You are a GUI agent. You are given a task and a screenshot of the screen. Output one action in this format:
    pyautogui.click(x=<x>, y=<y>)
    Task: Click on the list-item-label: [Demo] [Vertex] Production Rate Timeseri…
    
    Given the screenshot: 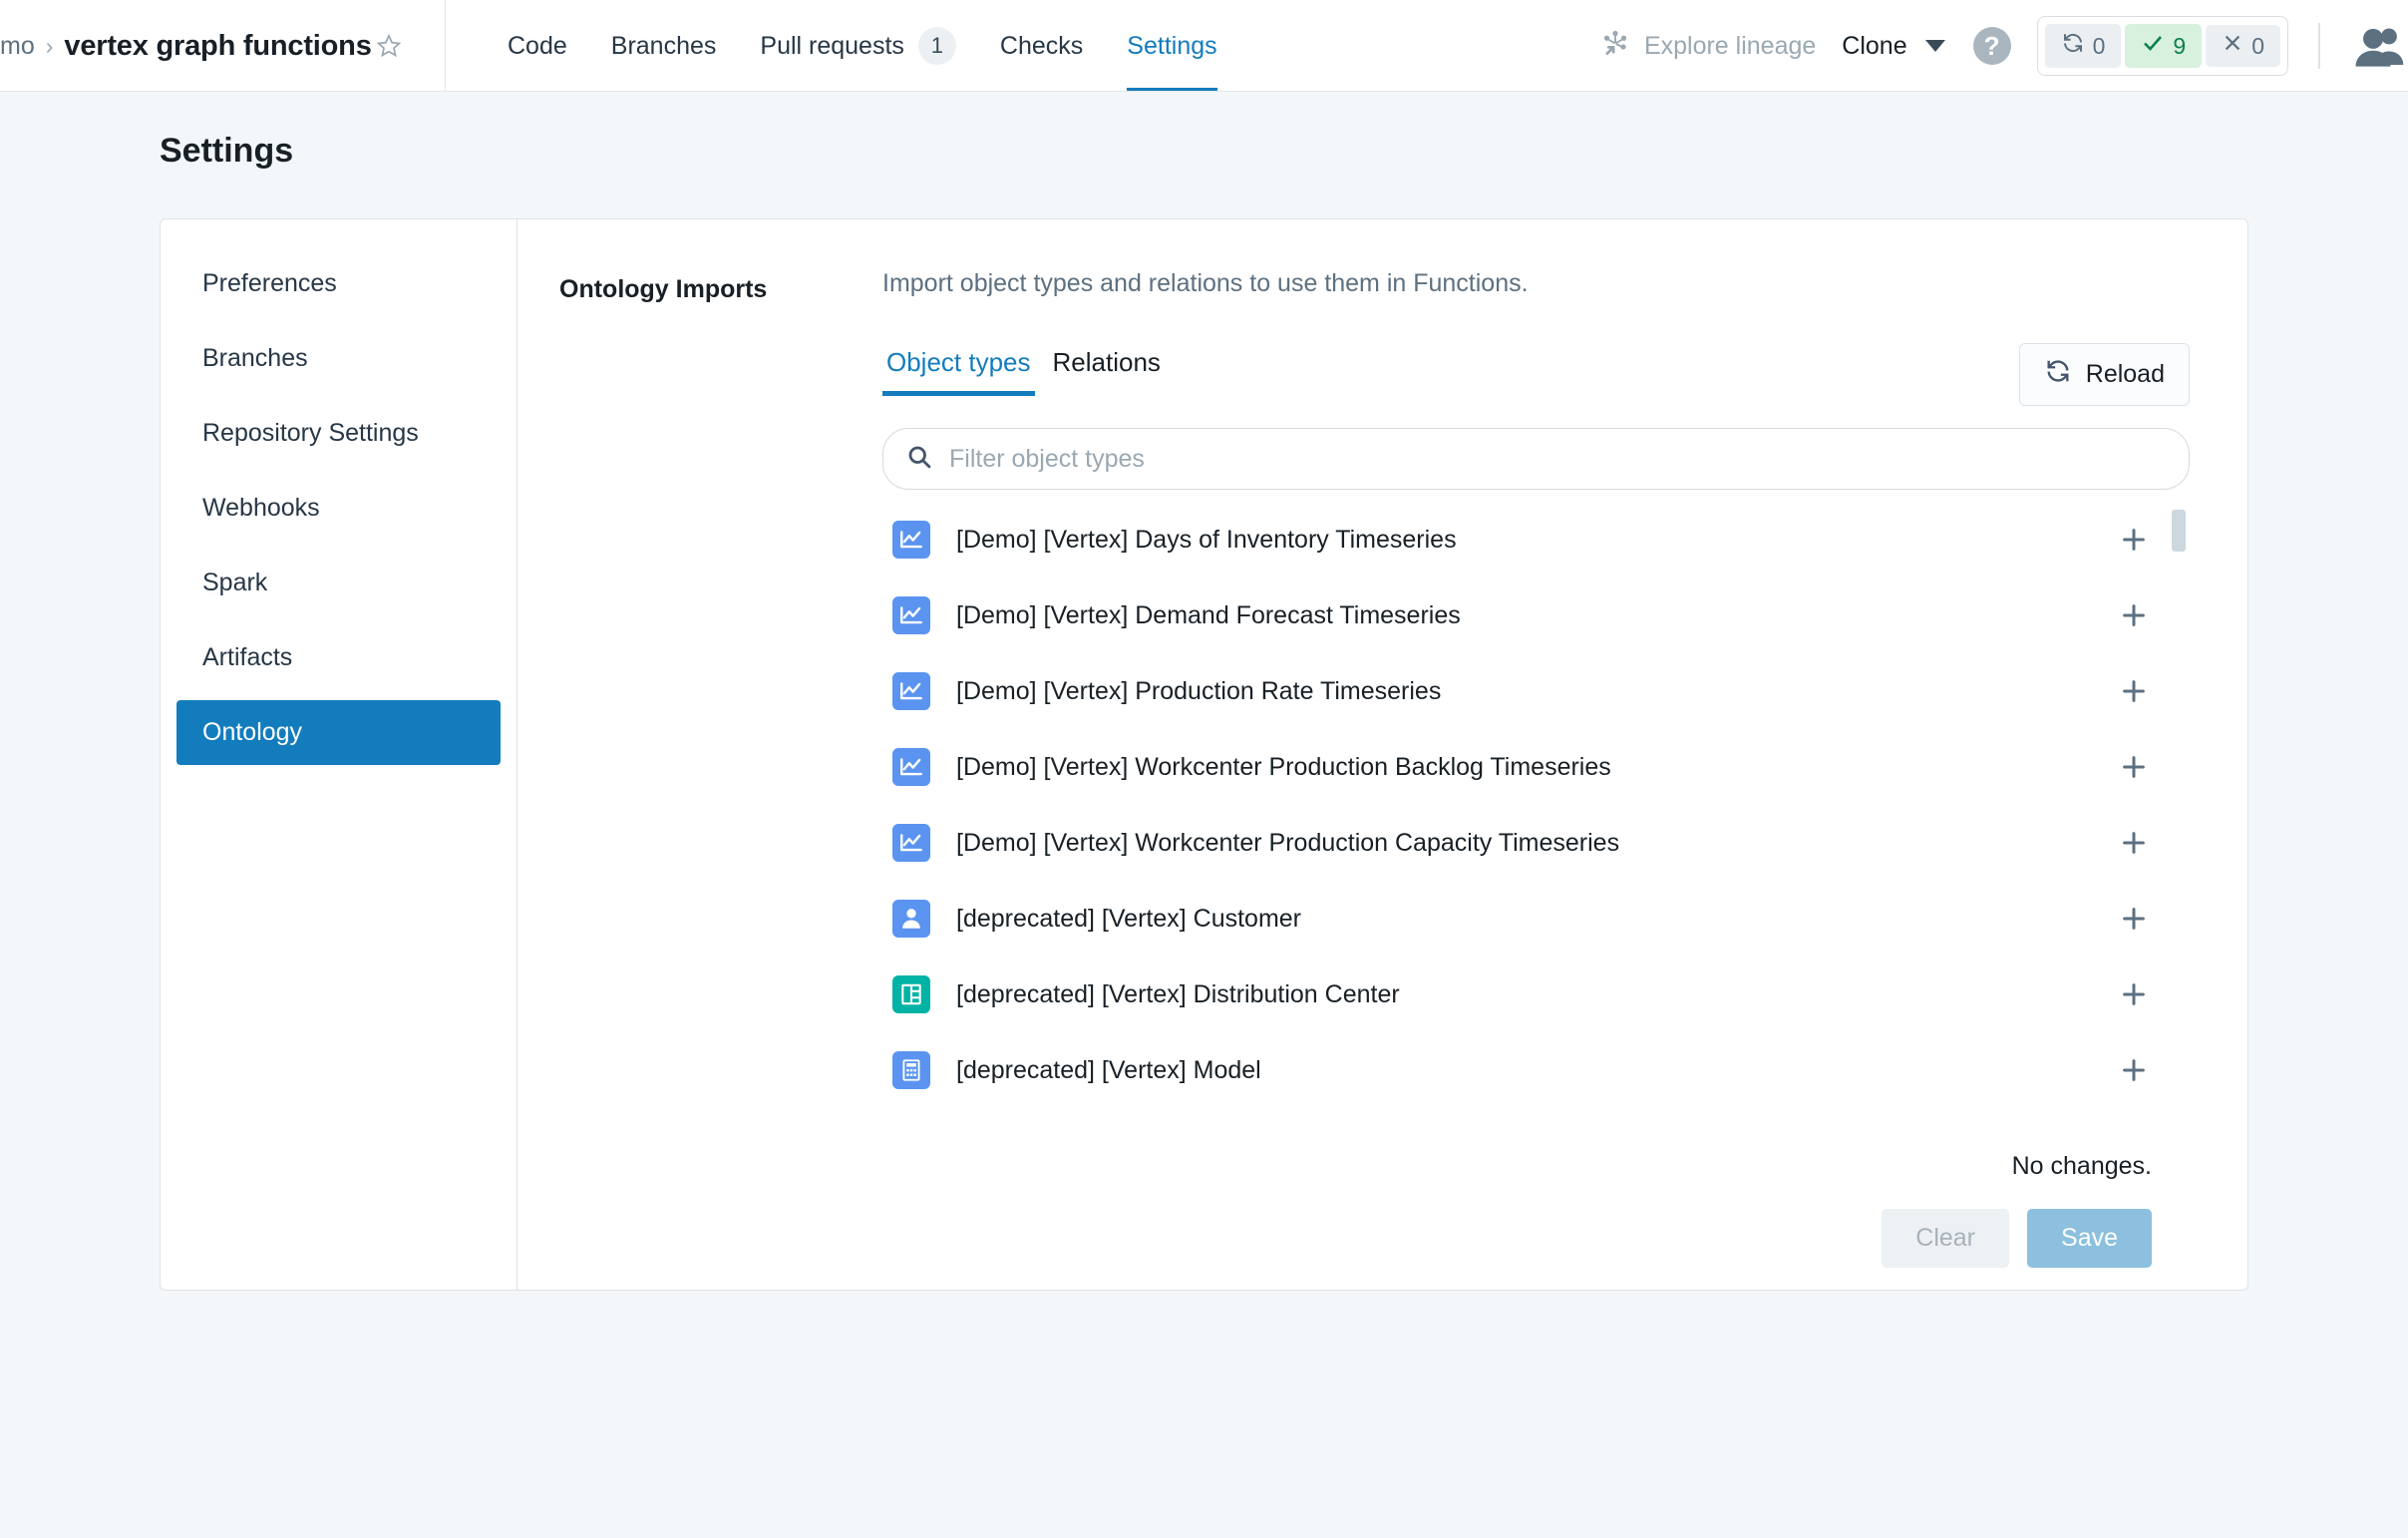 What is the action you would take?
    pyautogui.click(x=1199, y=690)
    